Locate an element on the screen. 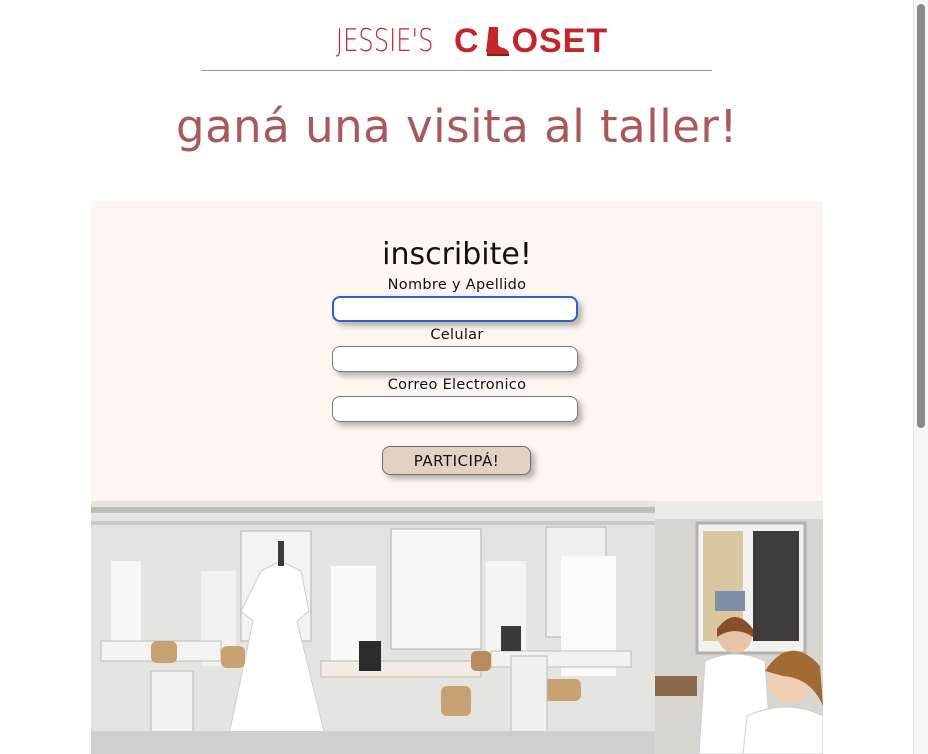  name-field is located at coordinates (455, 309).